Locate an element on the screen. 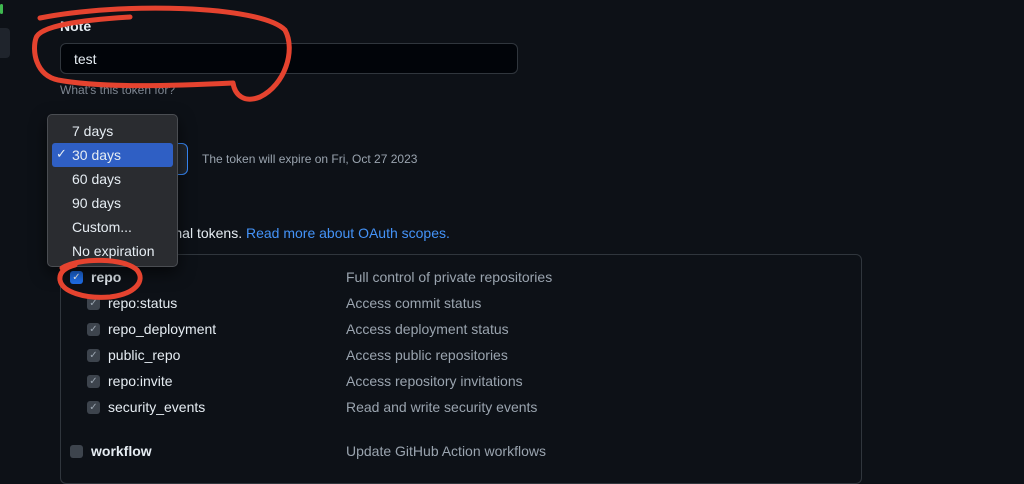 This screenshot has width=1024, height=484. expiration-option-no-expiration: No expiration is located at coordinates (112, 251).